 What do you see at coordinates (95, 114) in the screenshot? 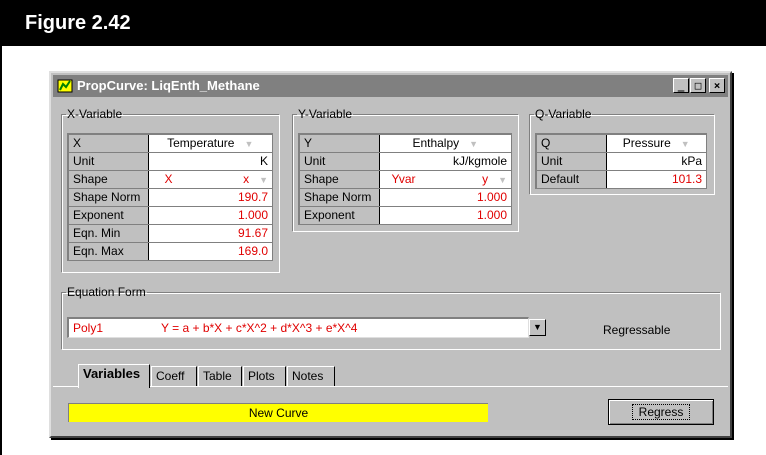
I see `x-variable-legend: X-Variable` at bounding box center [95, 114].